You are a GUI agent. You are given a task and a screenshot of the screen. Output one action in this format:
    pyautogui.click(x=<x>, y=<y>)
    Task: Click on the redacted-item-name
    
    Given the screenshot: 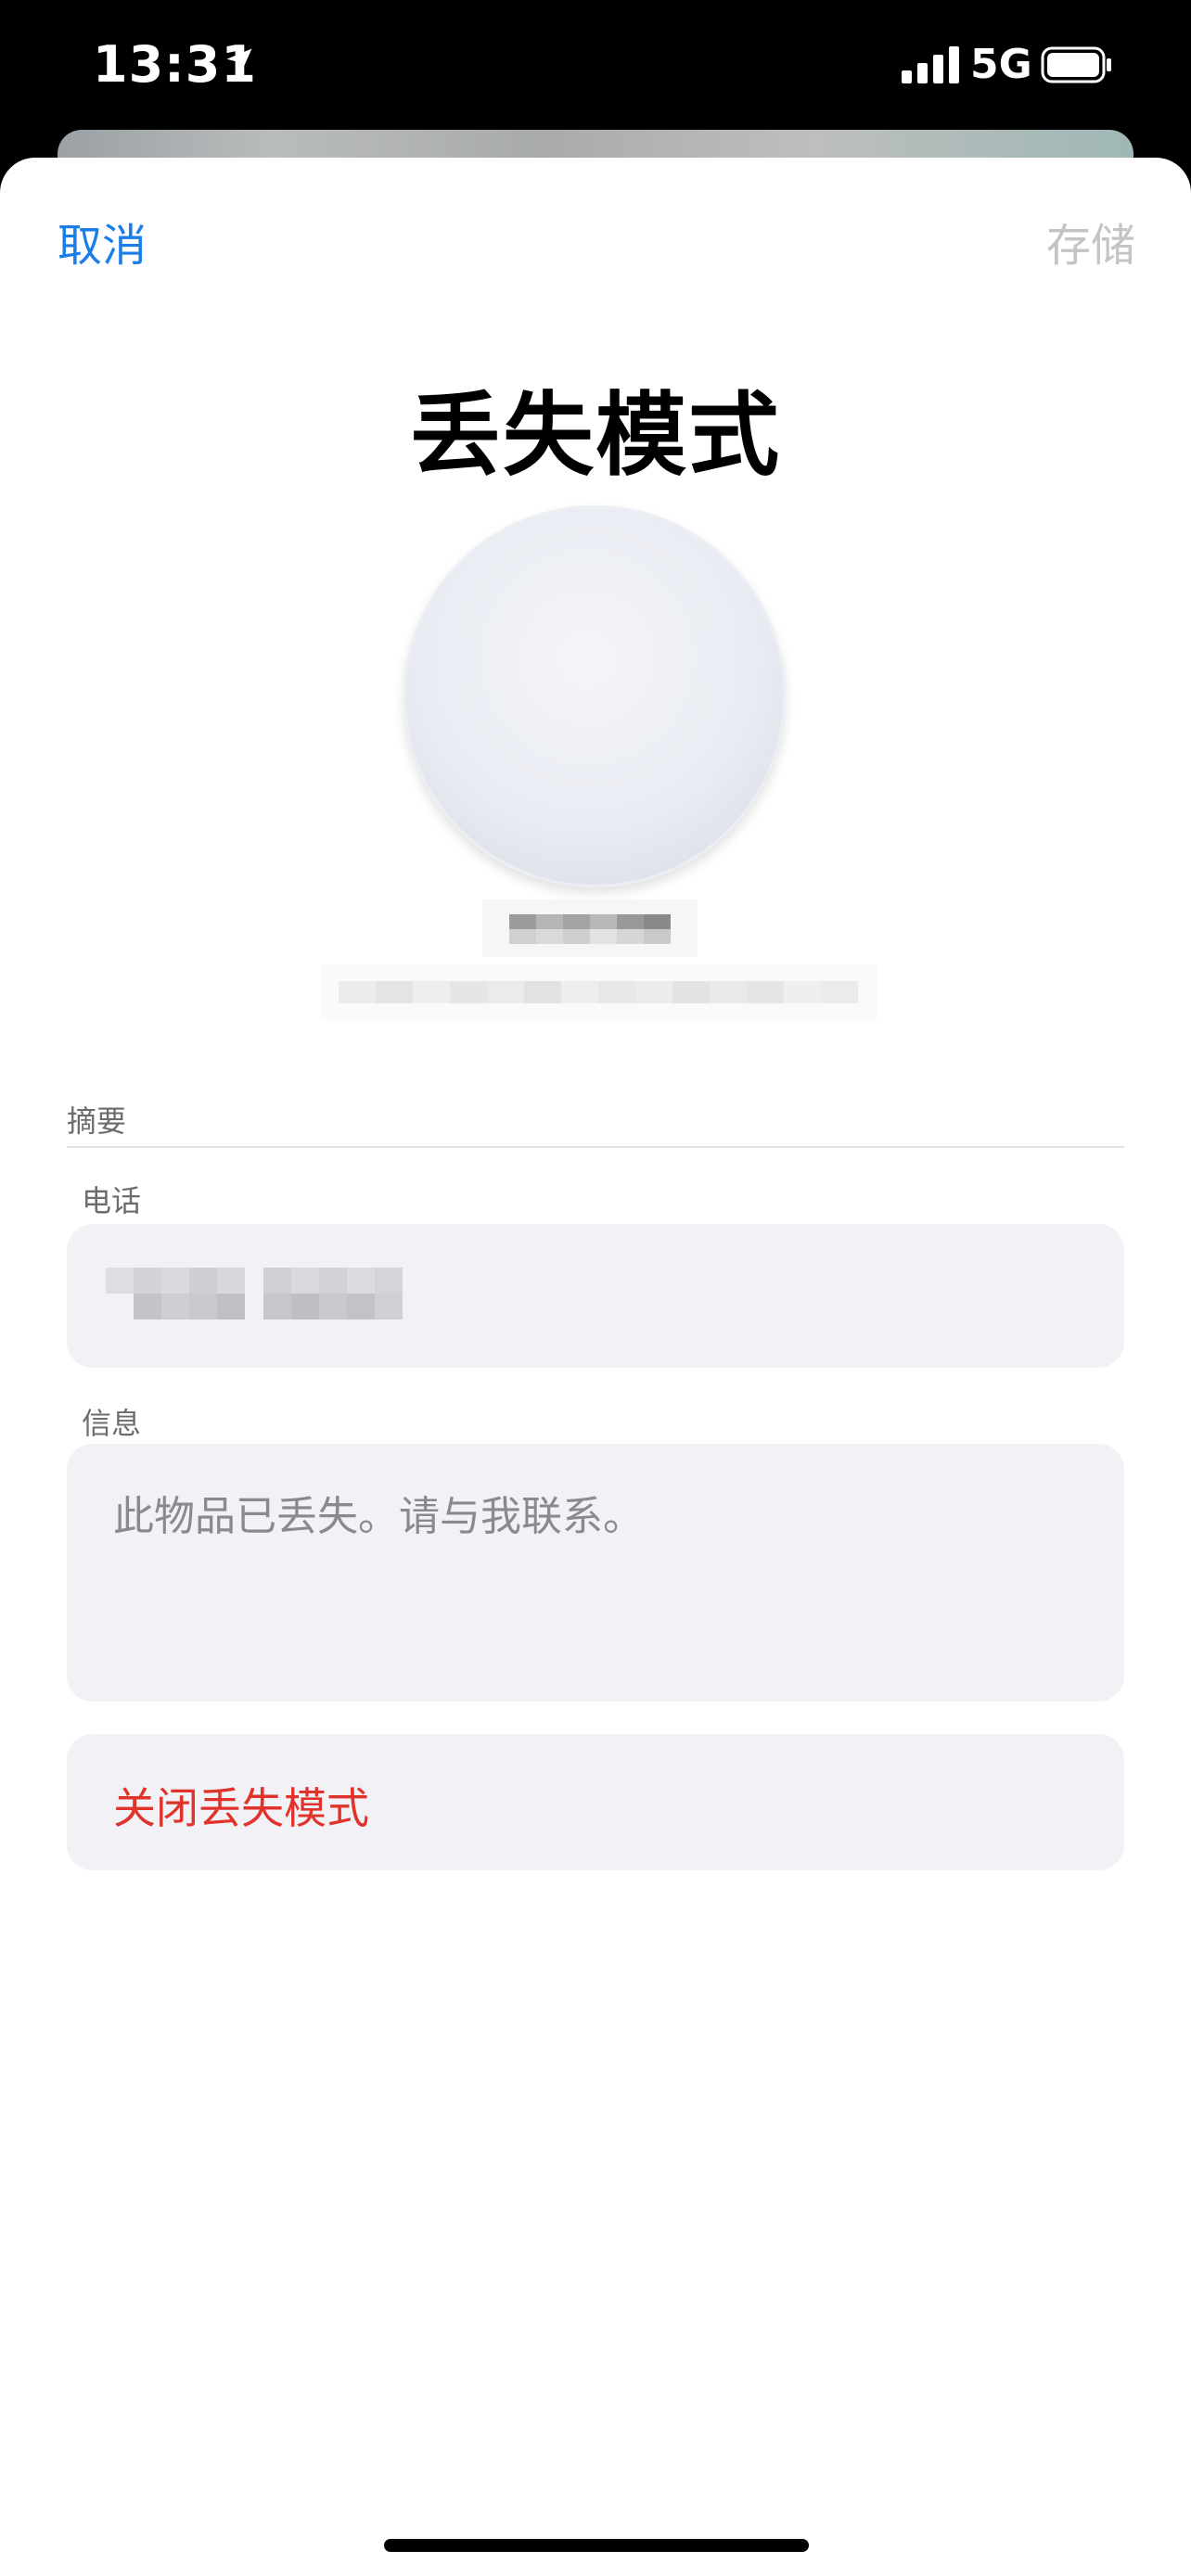 What is the action you would take?
    pyautogui.click(x=590, y=928)
    